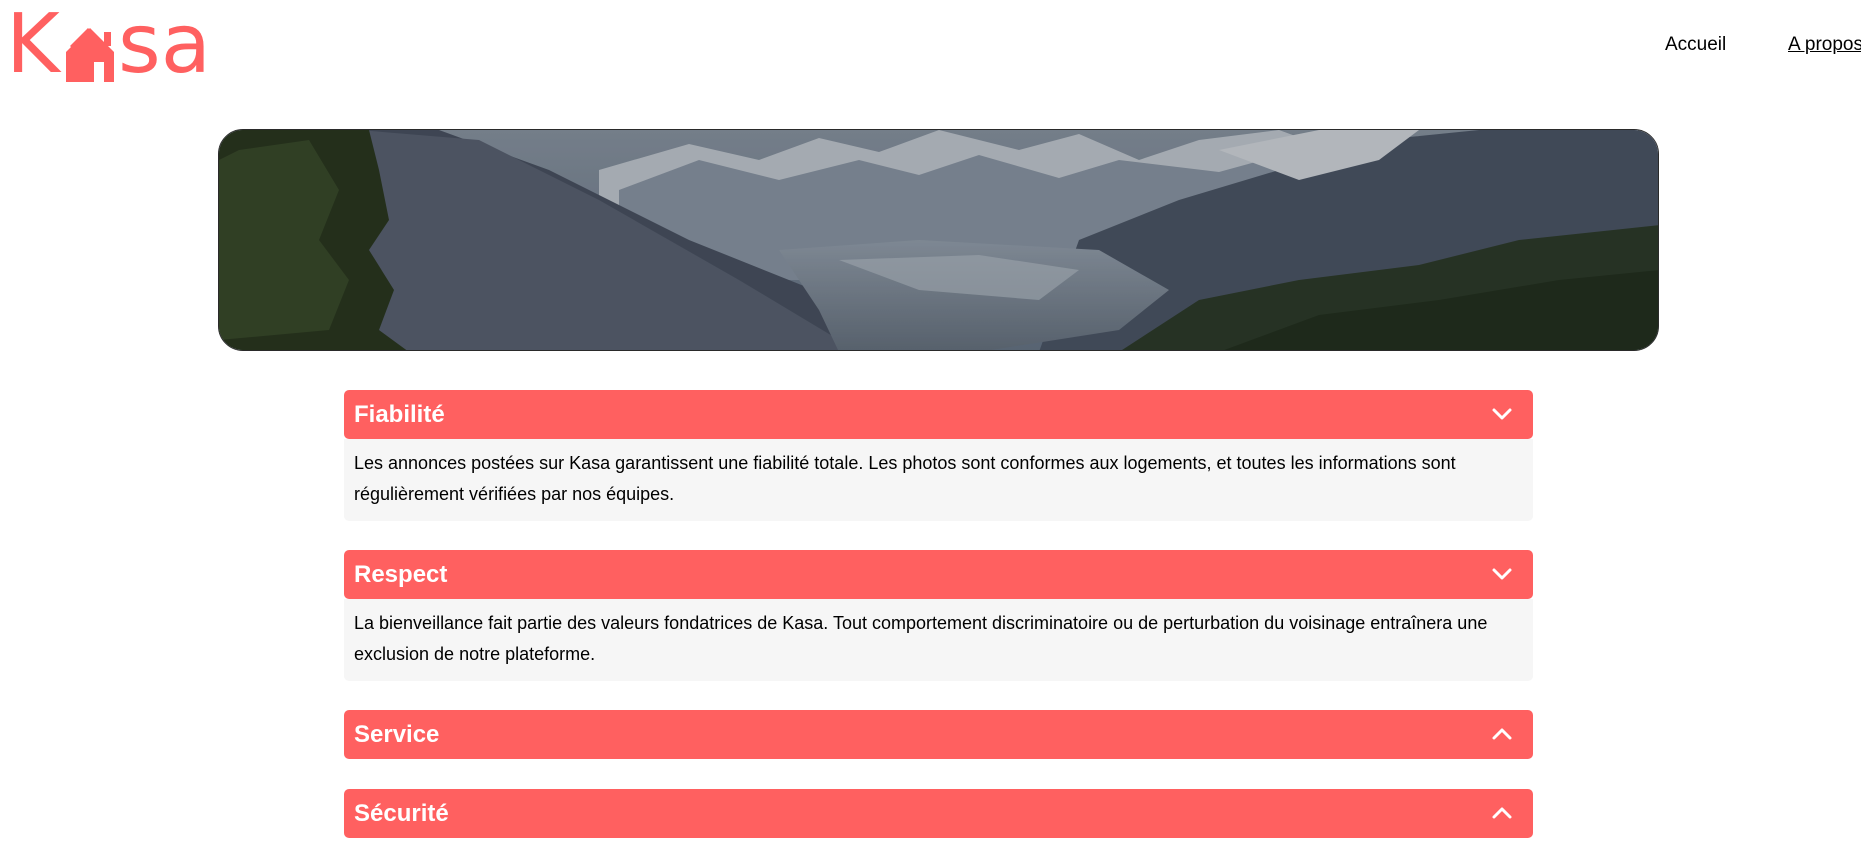 The height and width of the screenshot is (845, 1861). I want to click on collapse-header-service: Service, so click(938, 734).